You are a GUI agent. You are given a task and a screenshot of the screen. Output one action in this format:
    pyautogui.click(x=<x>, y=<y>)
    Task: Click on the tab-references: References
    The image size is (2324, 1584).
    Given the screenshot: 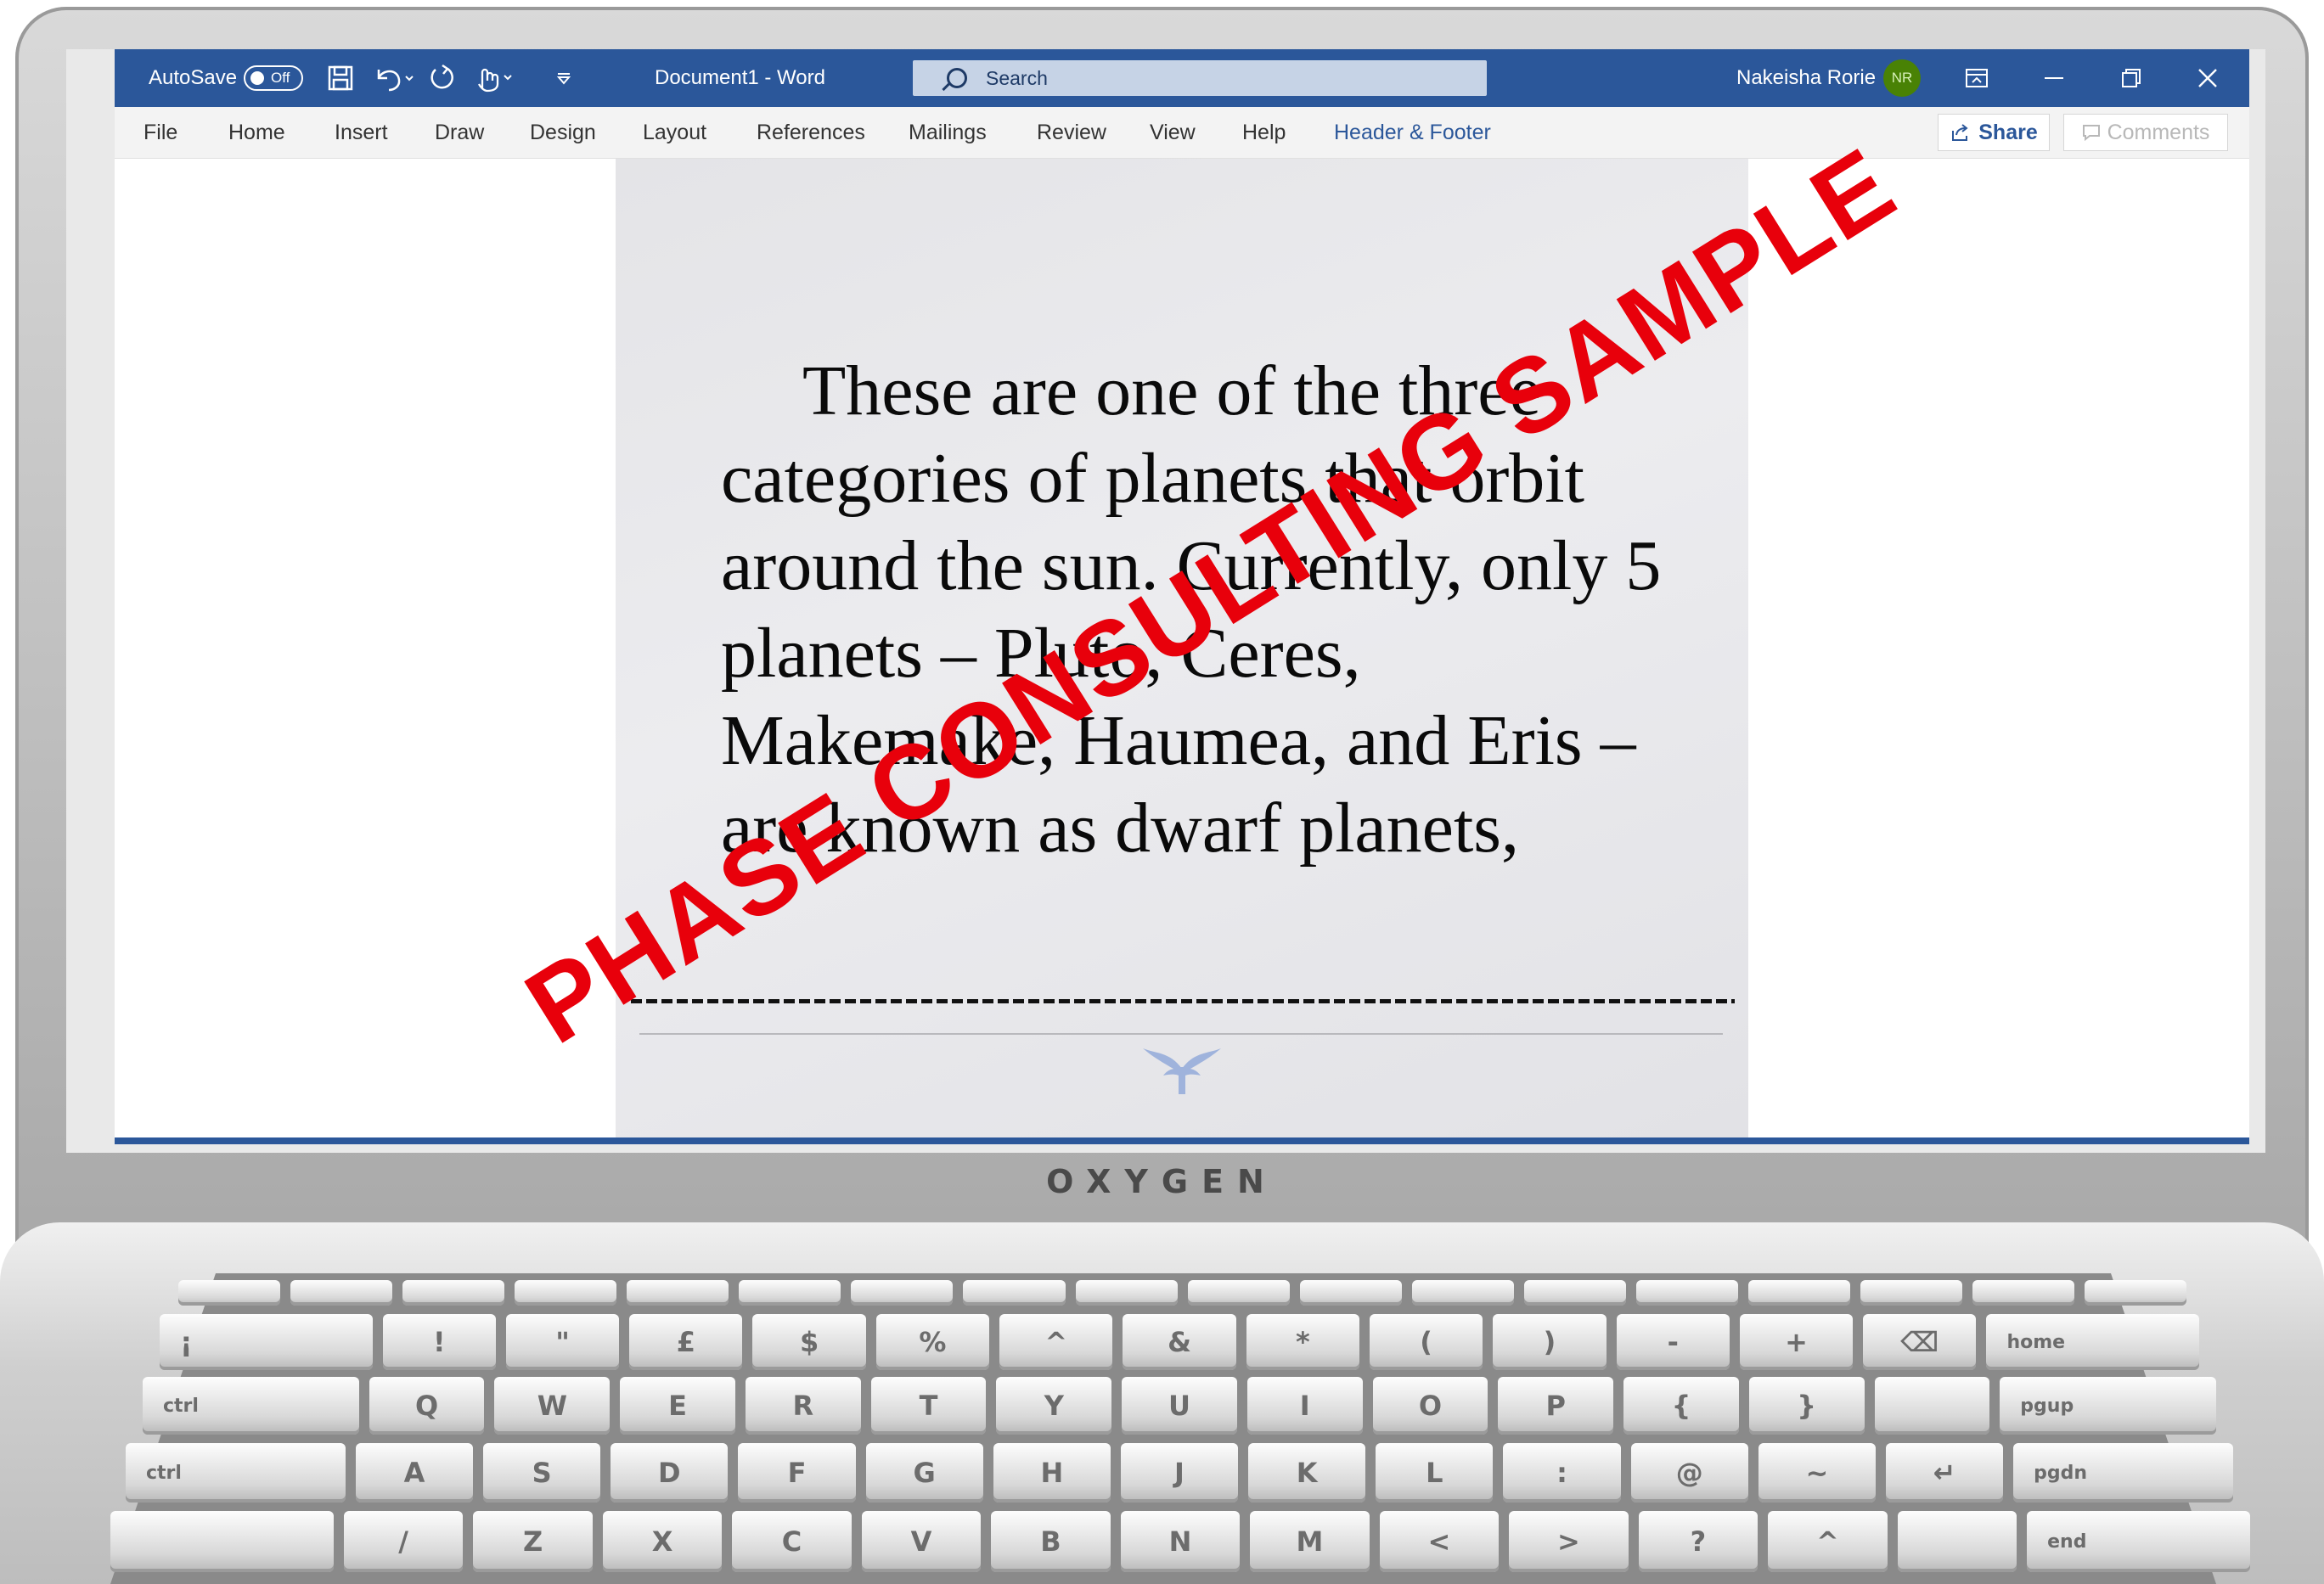 What is the action you would take?
    pyautogui.click(x=811, y=132)
    